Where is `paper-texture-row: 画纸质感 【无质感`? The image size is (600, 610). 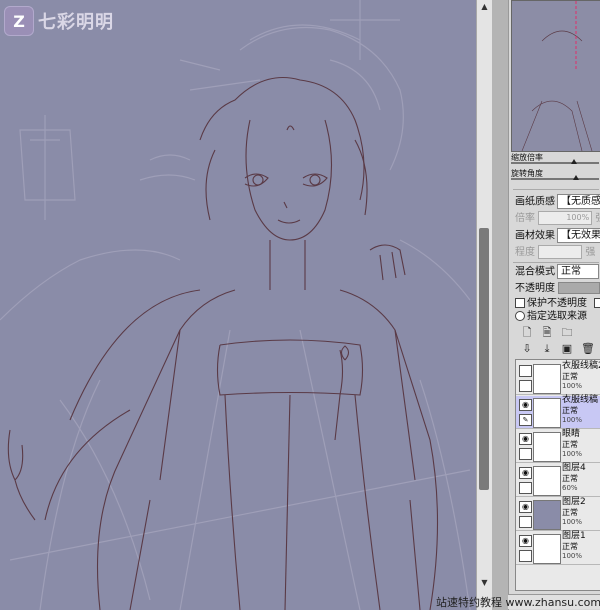
paper-texture-row: 画纸质感 【无质感 is located at coordinates (557, 202).